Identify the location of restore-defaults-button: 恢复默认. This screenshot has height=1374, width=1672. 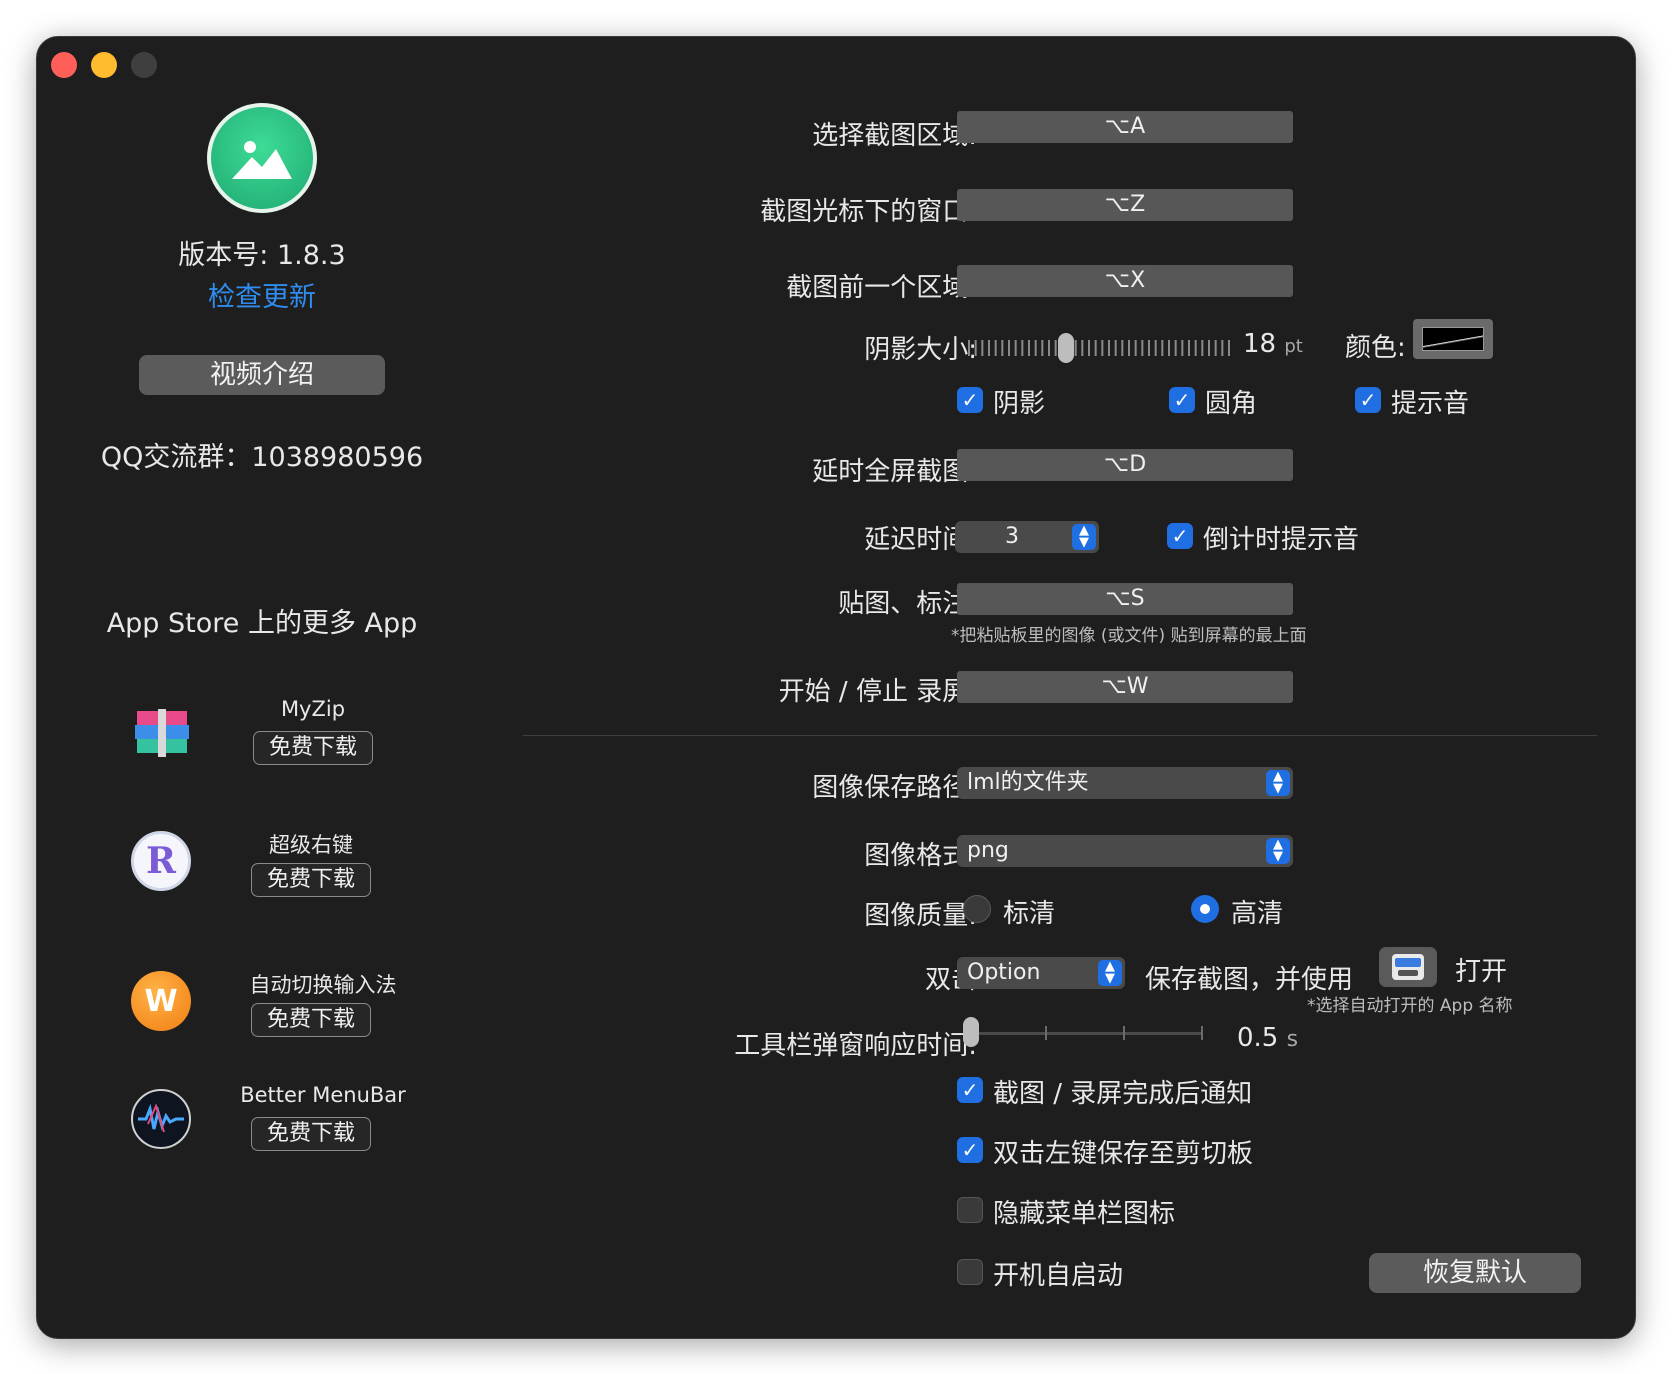
(1475, 1273).